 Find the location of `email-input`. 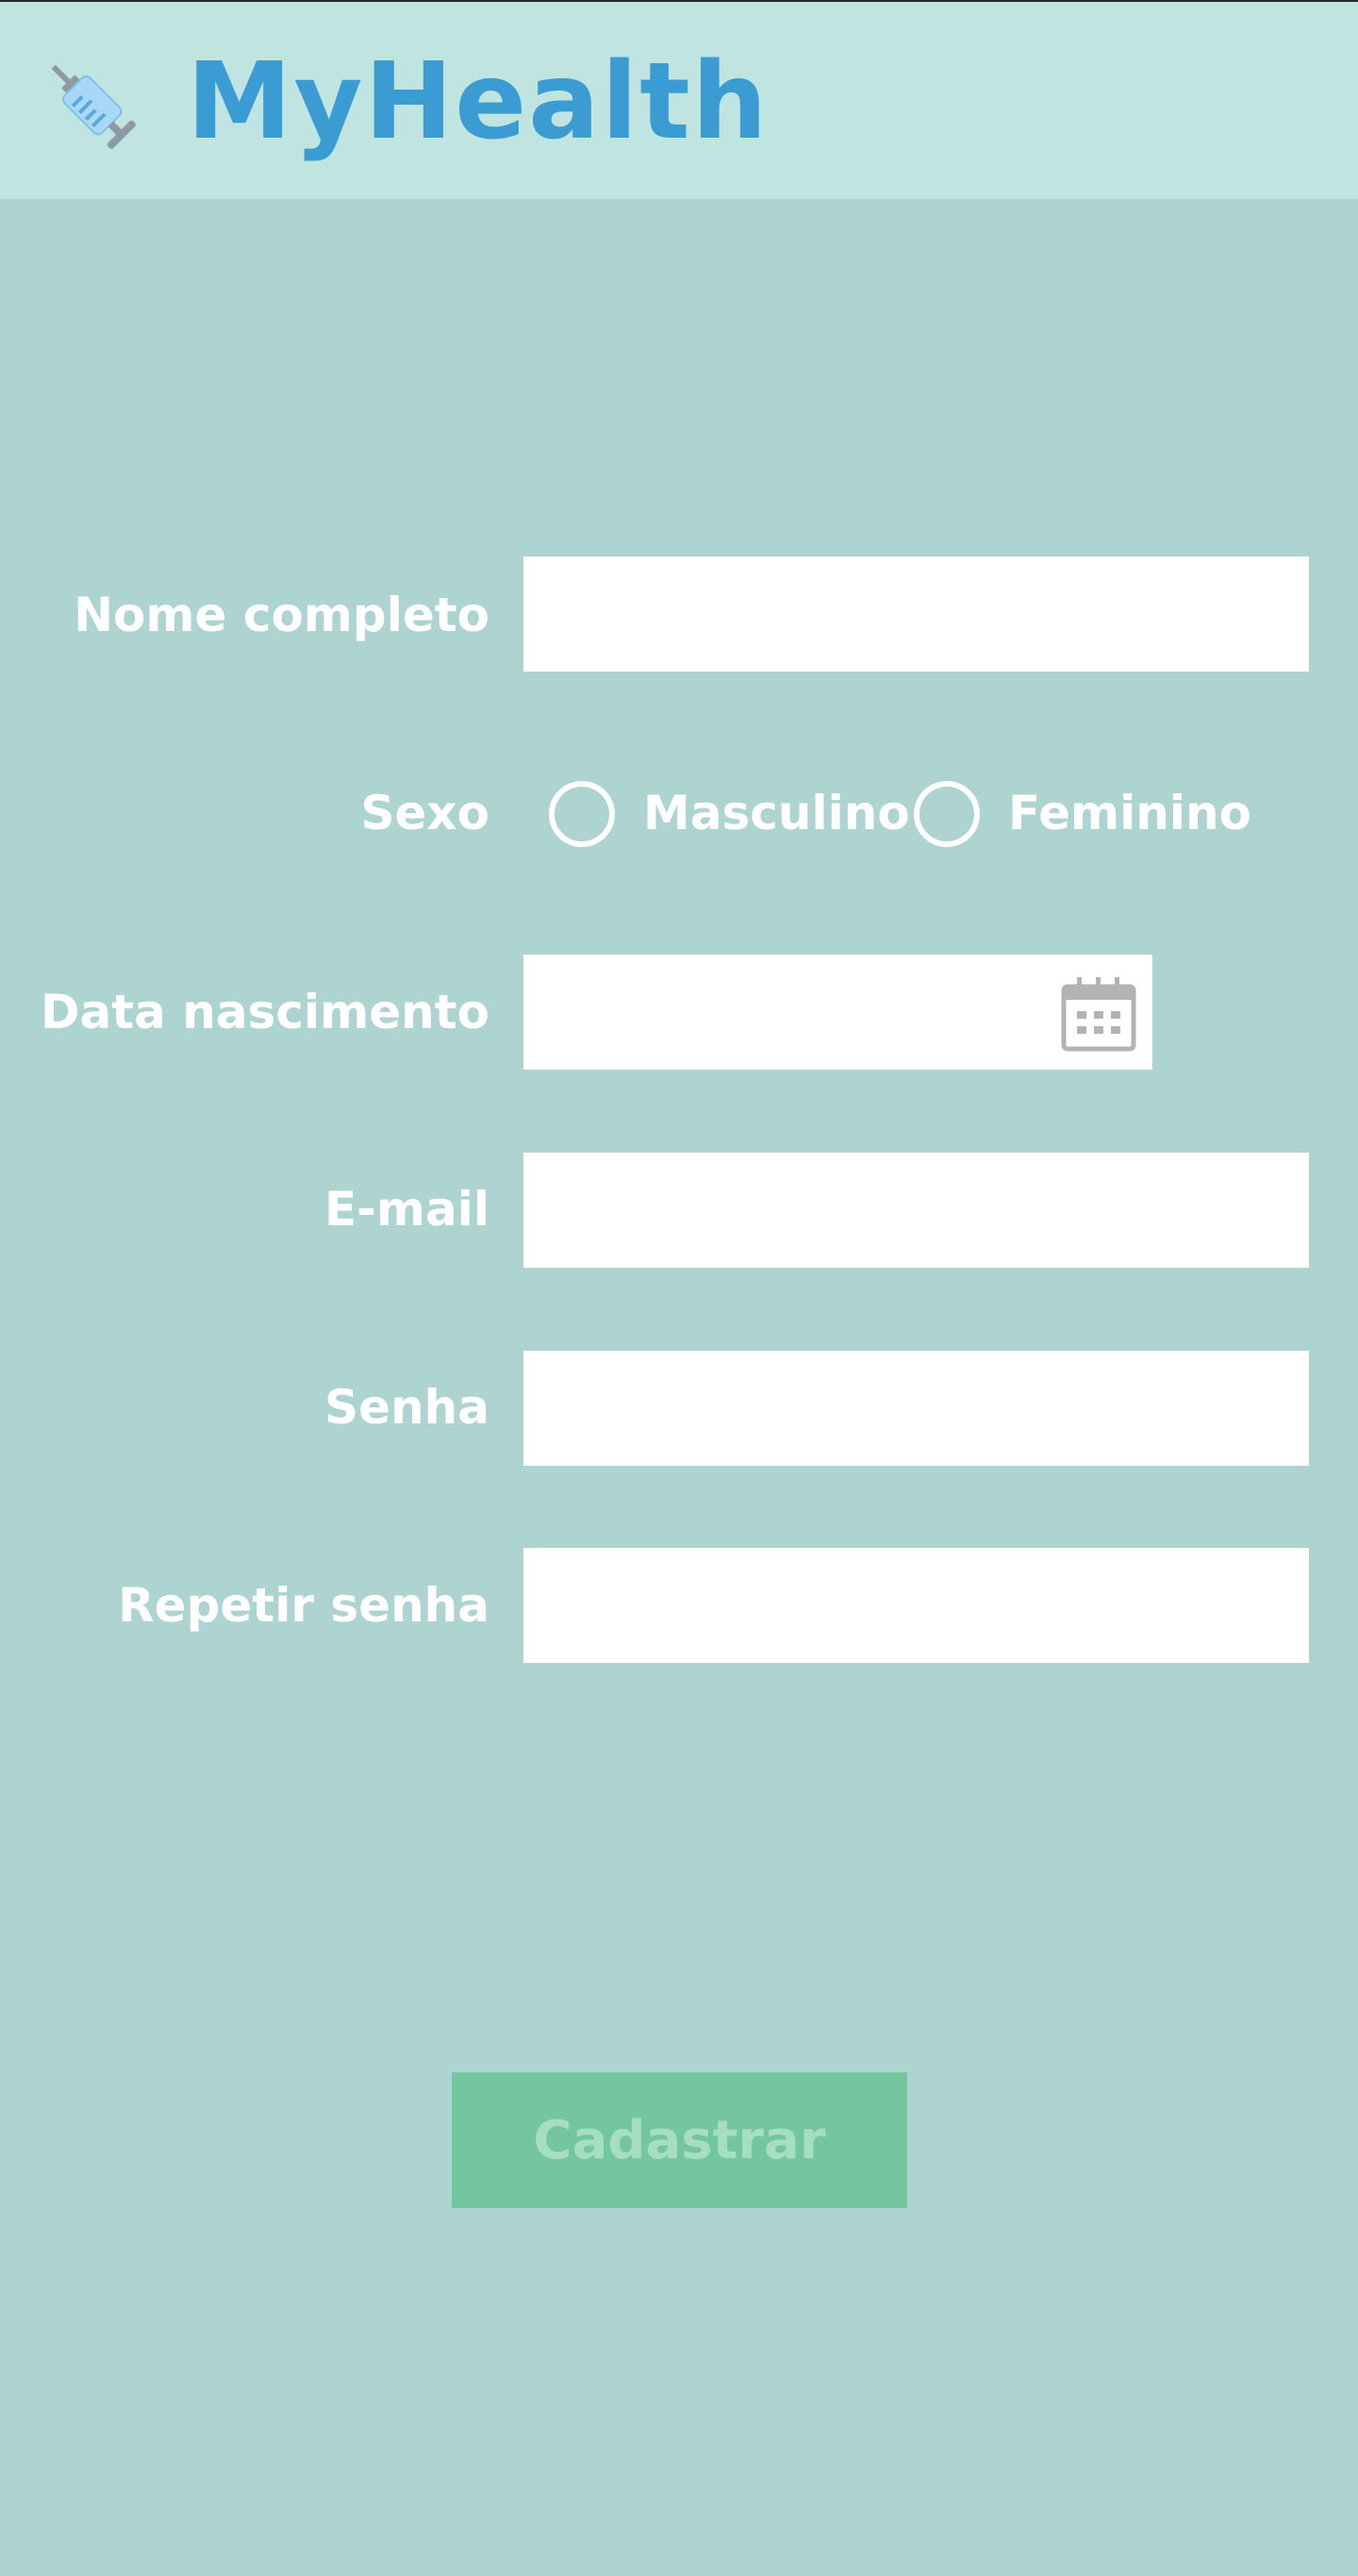

email-input is located at coordinates (916, 1211).